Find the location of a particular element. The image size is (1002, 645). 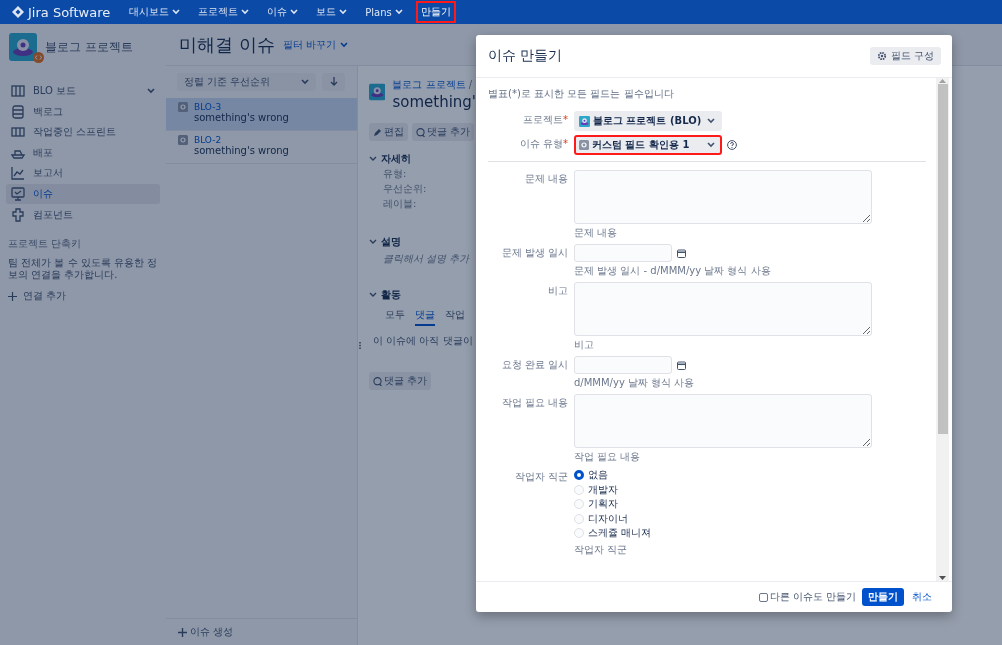

add-comment-button: 댓글 추가 is located at coordinates (400, 381).